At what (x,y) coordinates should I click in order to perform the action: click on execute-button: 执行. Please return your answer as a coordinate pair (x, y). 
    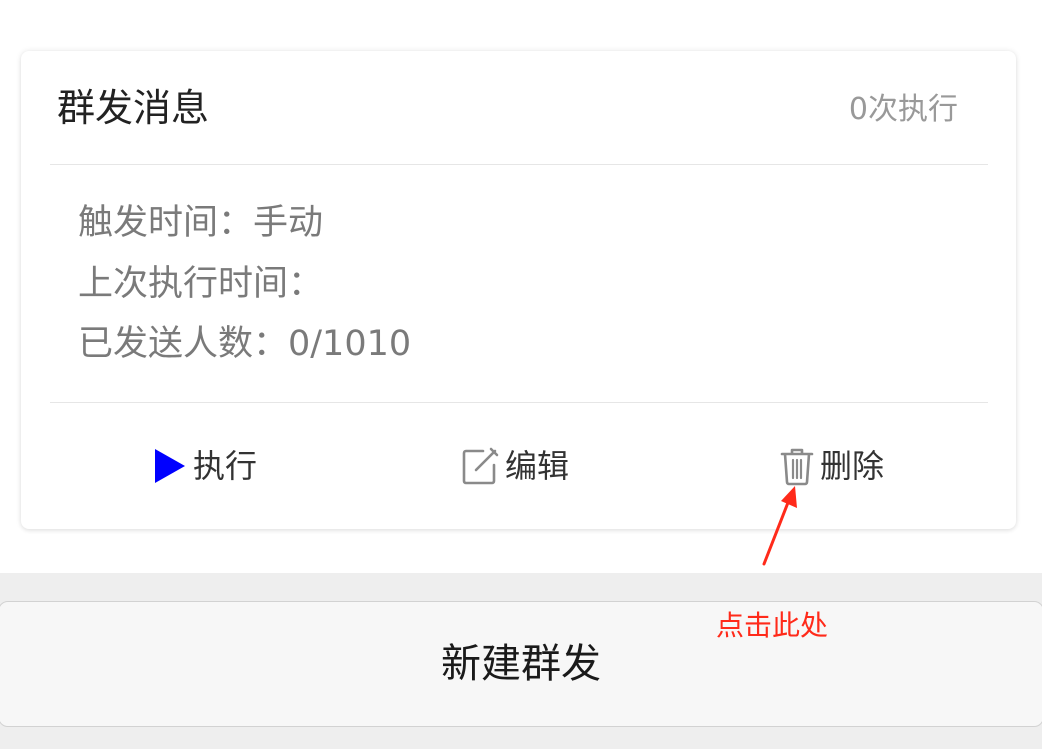
    Looking at the image, I should click on (205, 466).